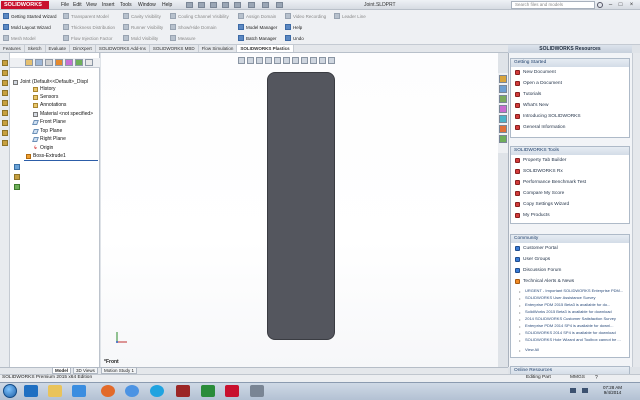 Image resolution: width=640 pixels, height=400 pixels. Describe the element at coordinates (30, 16) in the screenshot. I see `getting-started-wizard-button: Getting Started Wizard` at that location.